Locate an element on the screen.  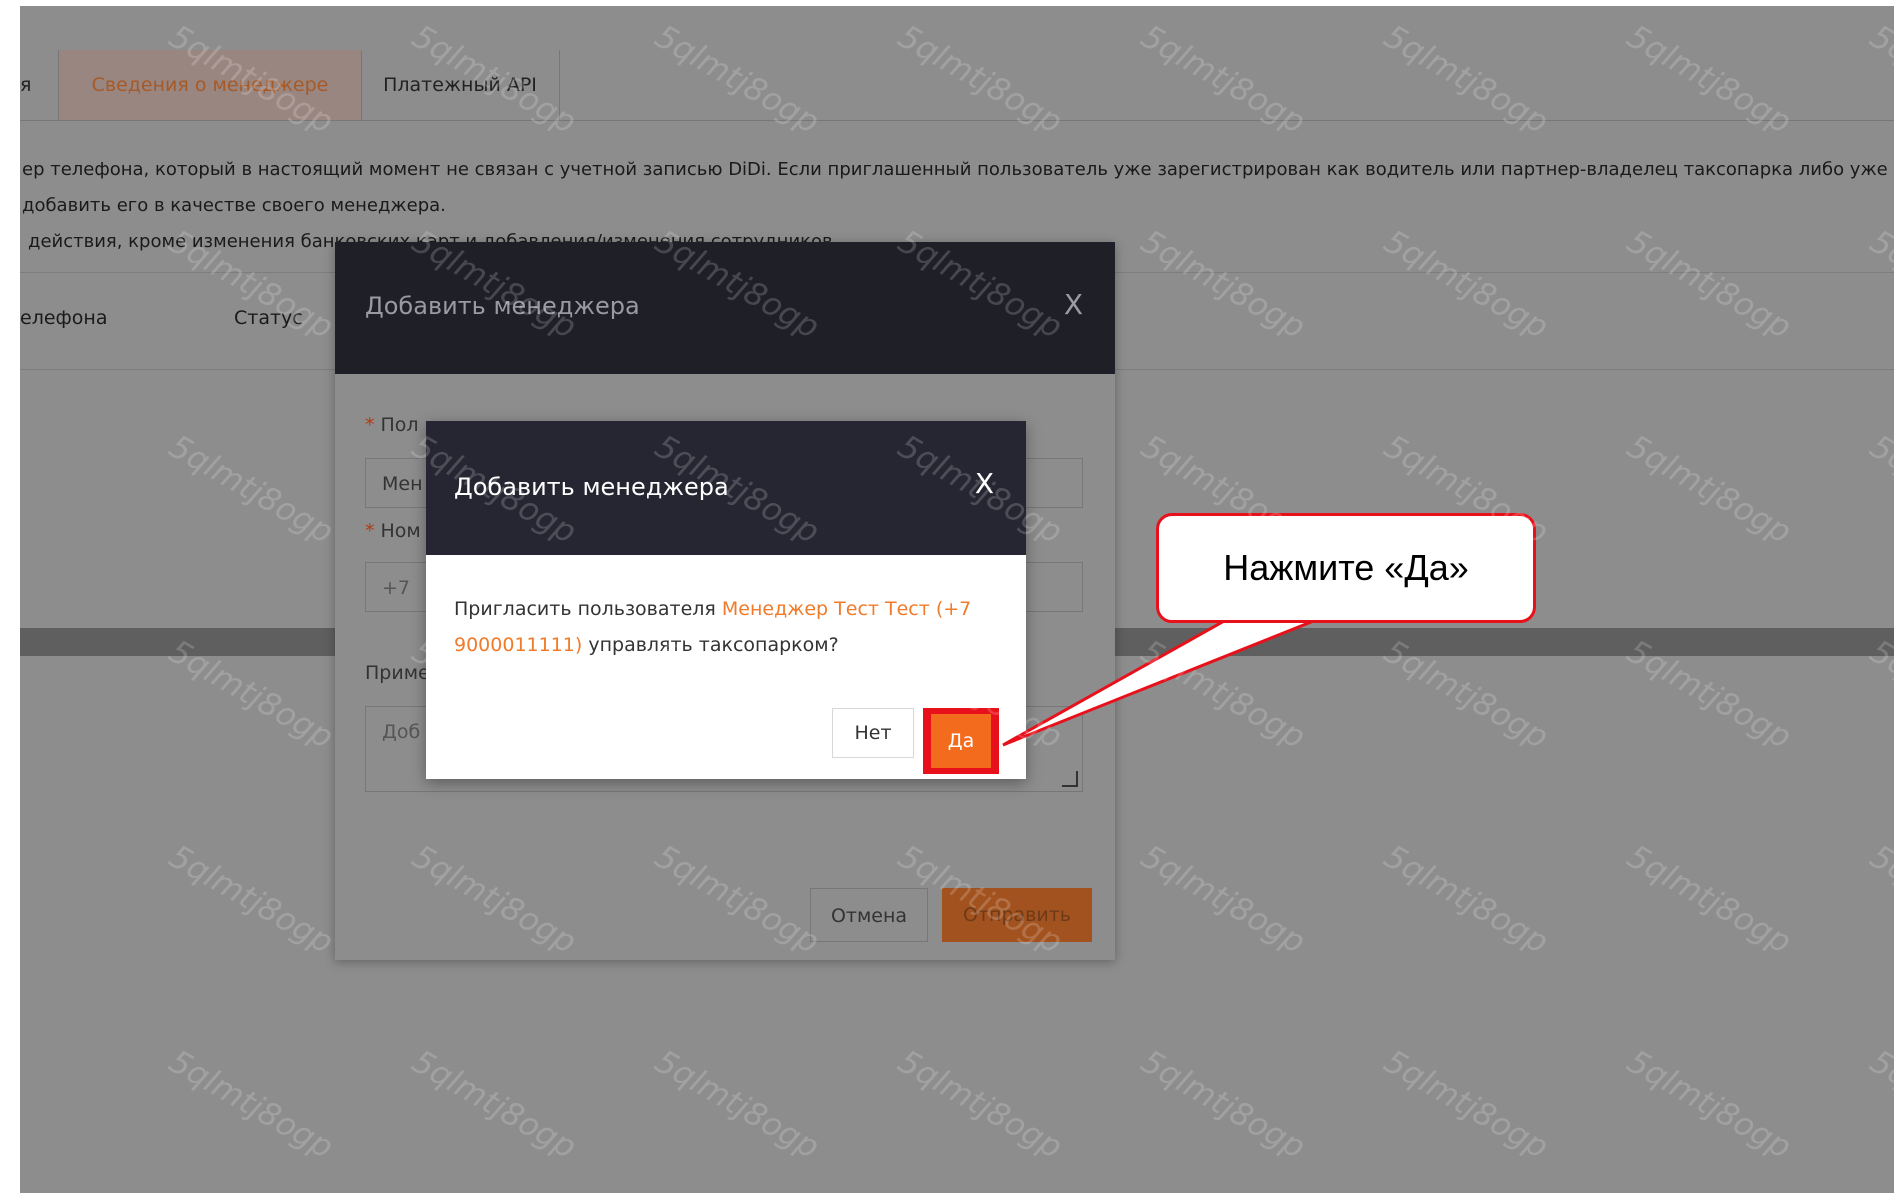
top-strip is located at coordinates (957, 3).